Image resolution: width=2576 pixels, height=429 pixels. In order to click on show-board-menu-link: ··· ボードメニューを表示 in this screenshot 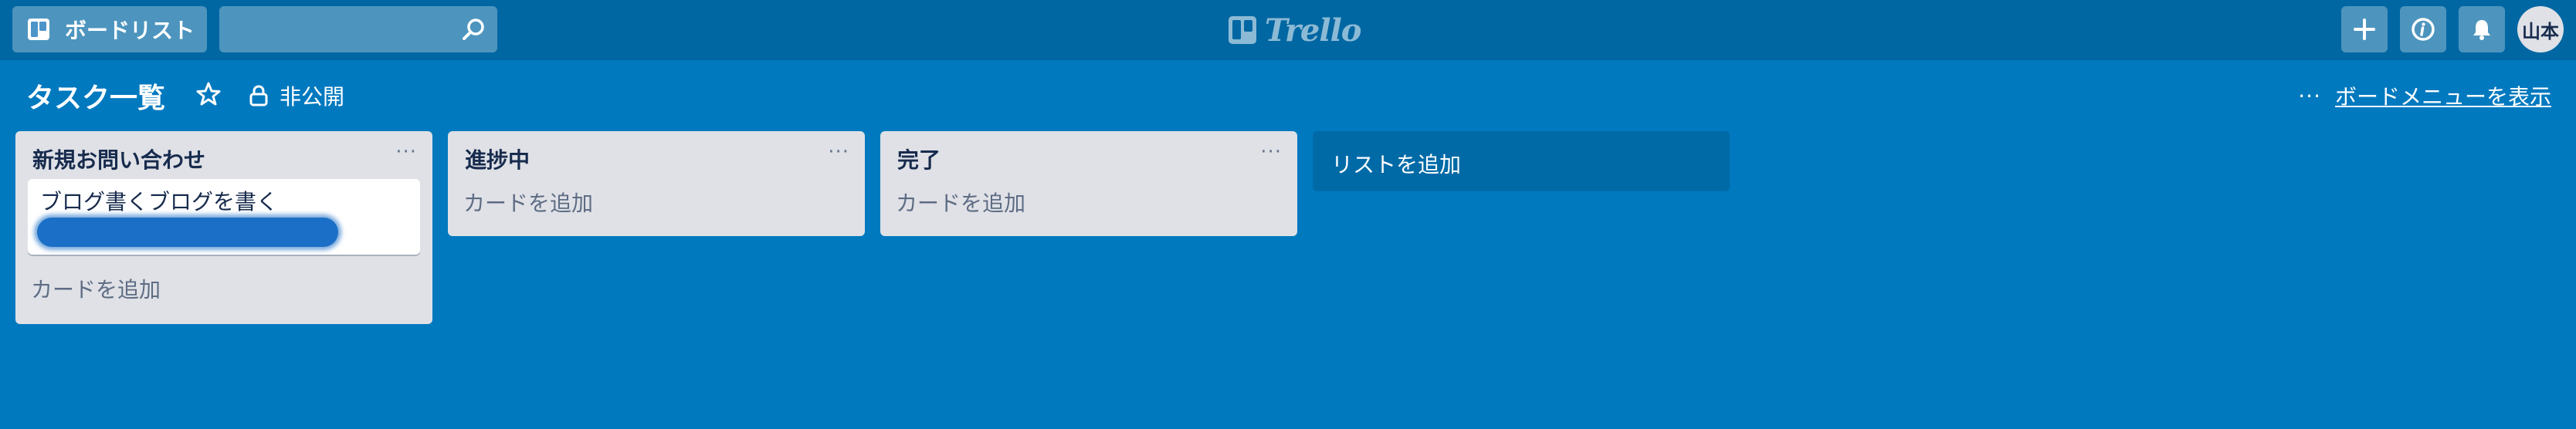, I will do `click(2424, 95)`.